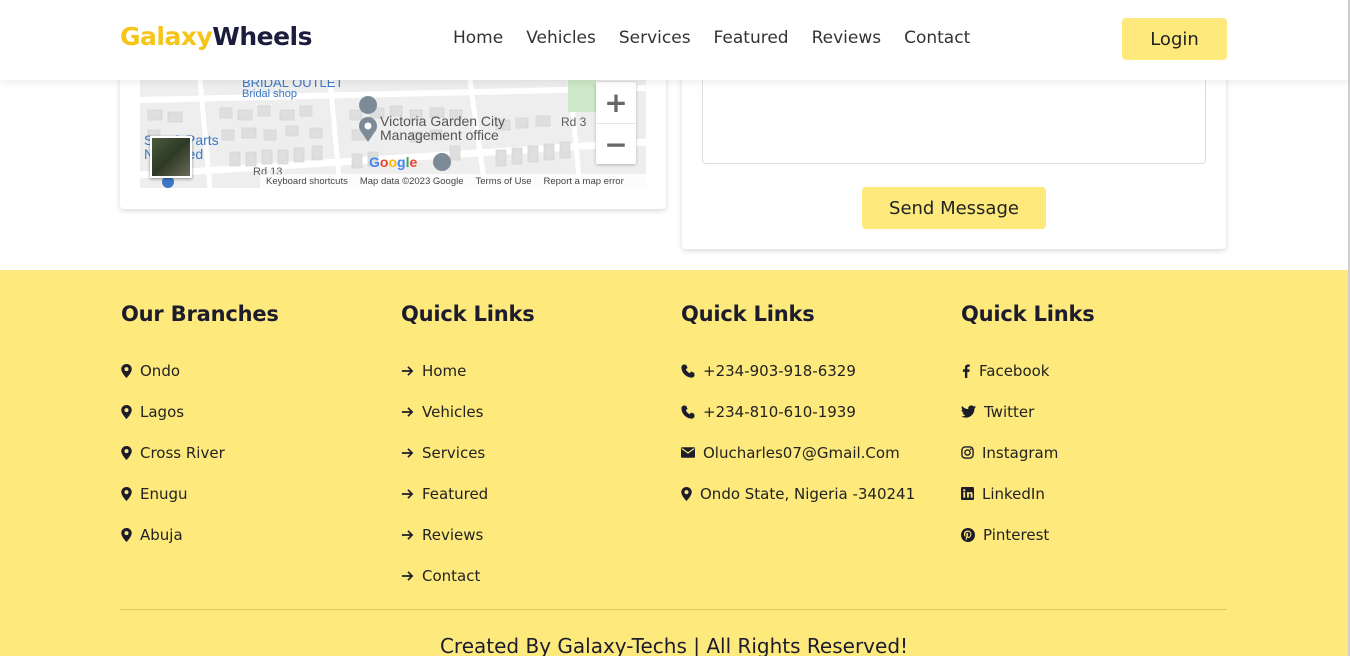  Describe the element at coordinates (468, 314) in the screenshot. I see `quick-links-title: Quick Links` at that location.